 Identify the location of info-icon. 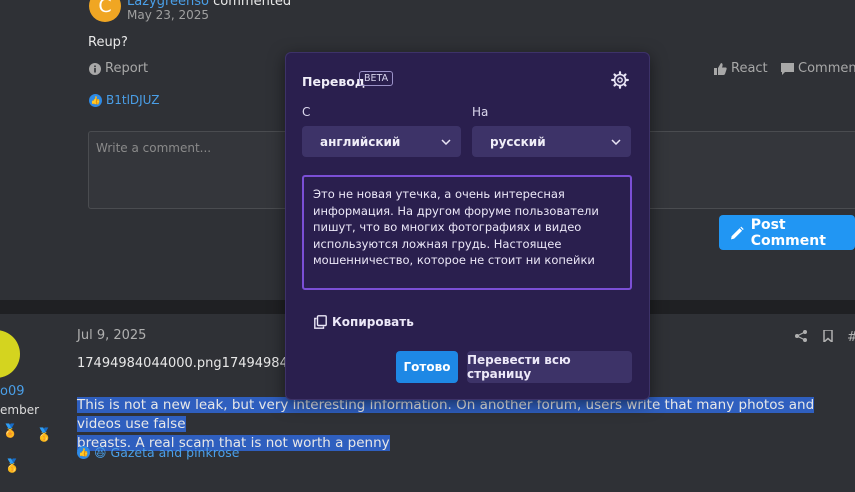
(95, 68).